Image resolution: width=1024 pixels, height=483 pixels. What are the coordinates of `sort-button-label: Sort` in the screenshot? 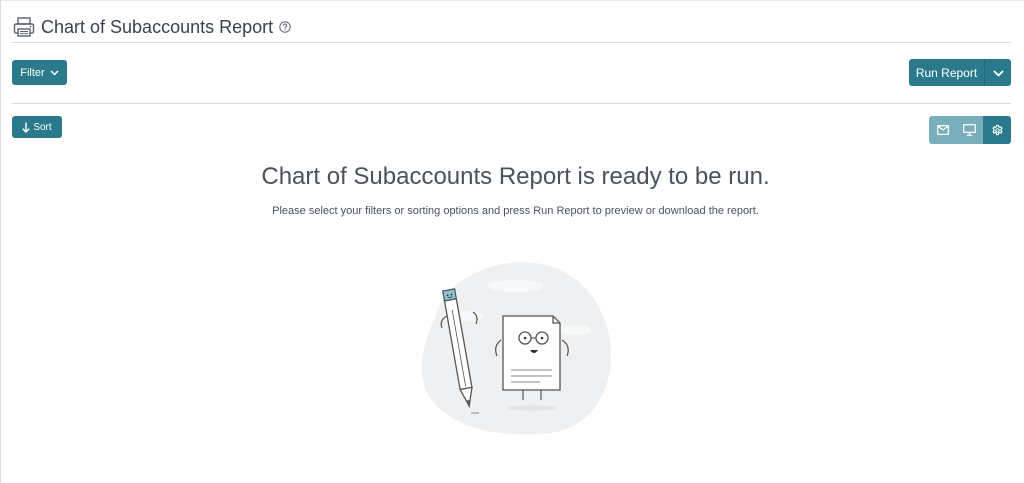 It's located at (42, 127).